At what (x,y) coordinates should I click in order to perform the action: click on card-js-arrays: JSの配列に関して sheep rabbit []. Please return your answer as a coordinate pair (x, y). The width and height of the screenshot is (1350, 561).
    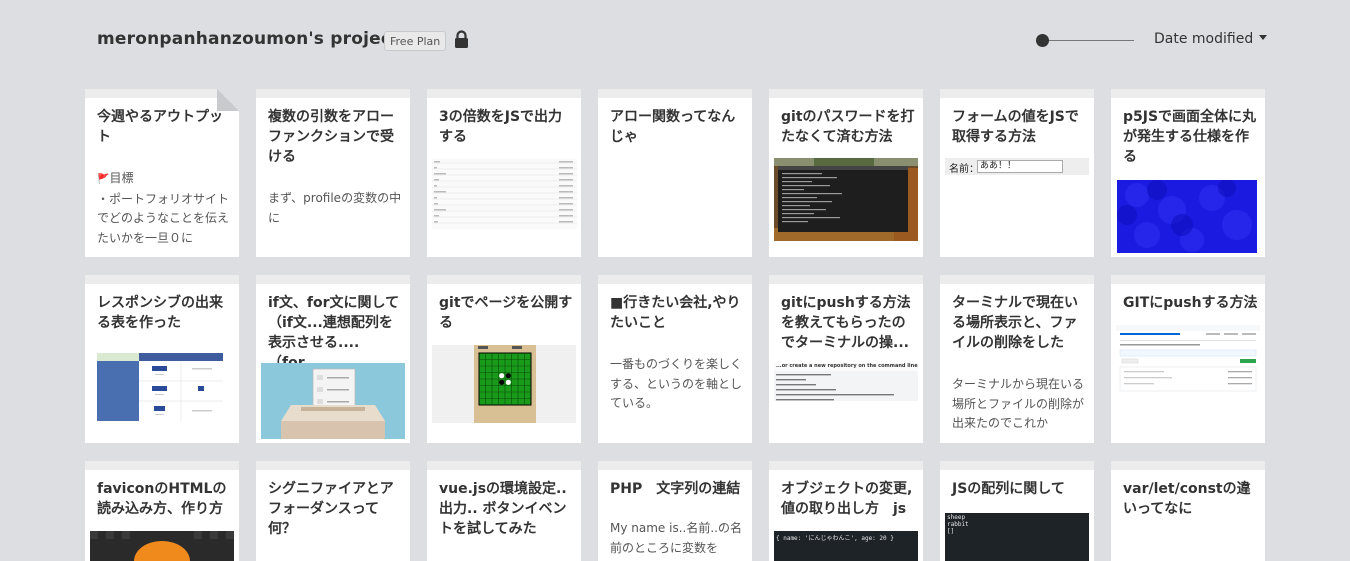
    Looking at the image, I should click on (1017, 511).